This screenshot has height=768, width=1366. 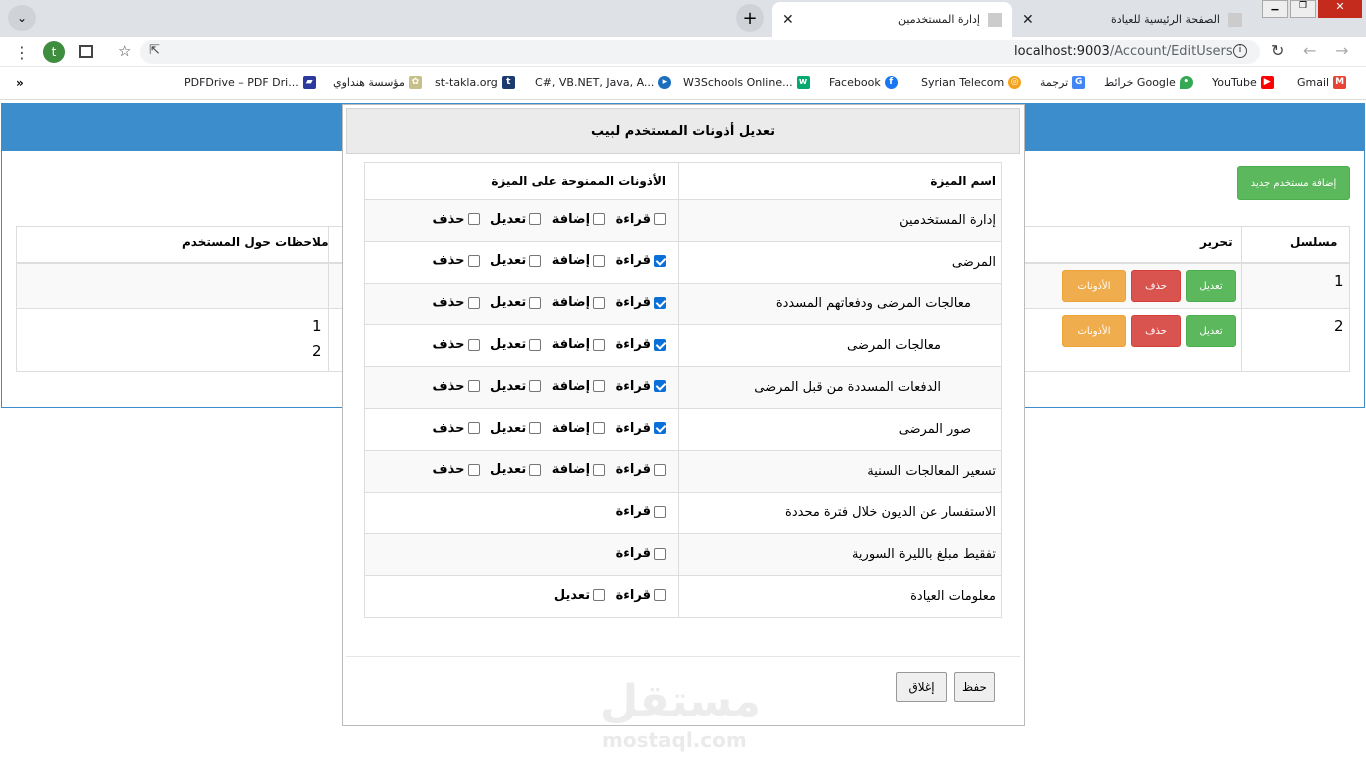 What do you see at coordinates (22, 52) in the screenshot?
I see `menu-icon: ⋮` at bounding box center [22, 52].